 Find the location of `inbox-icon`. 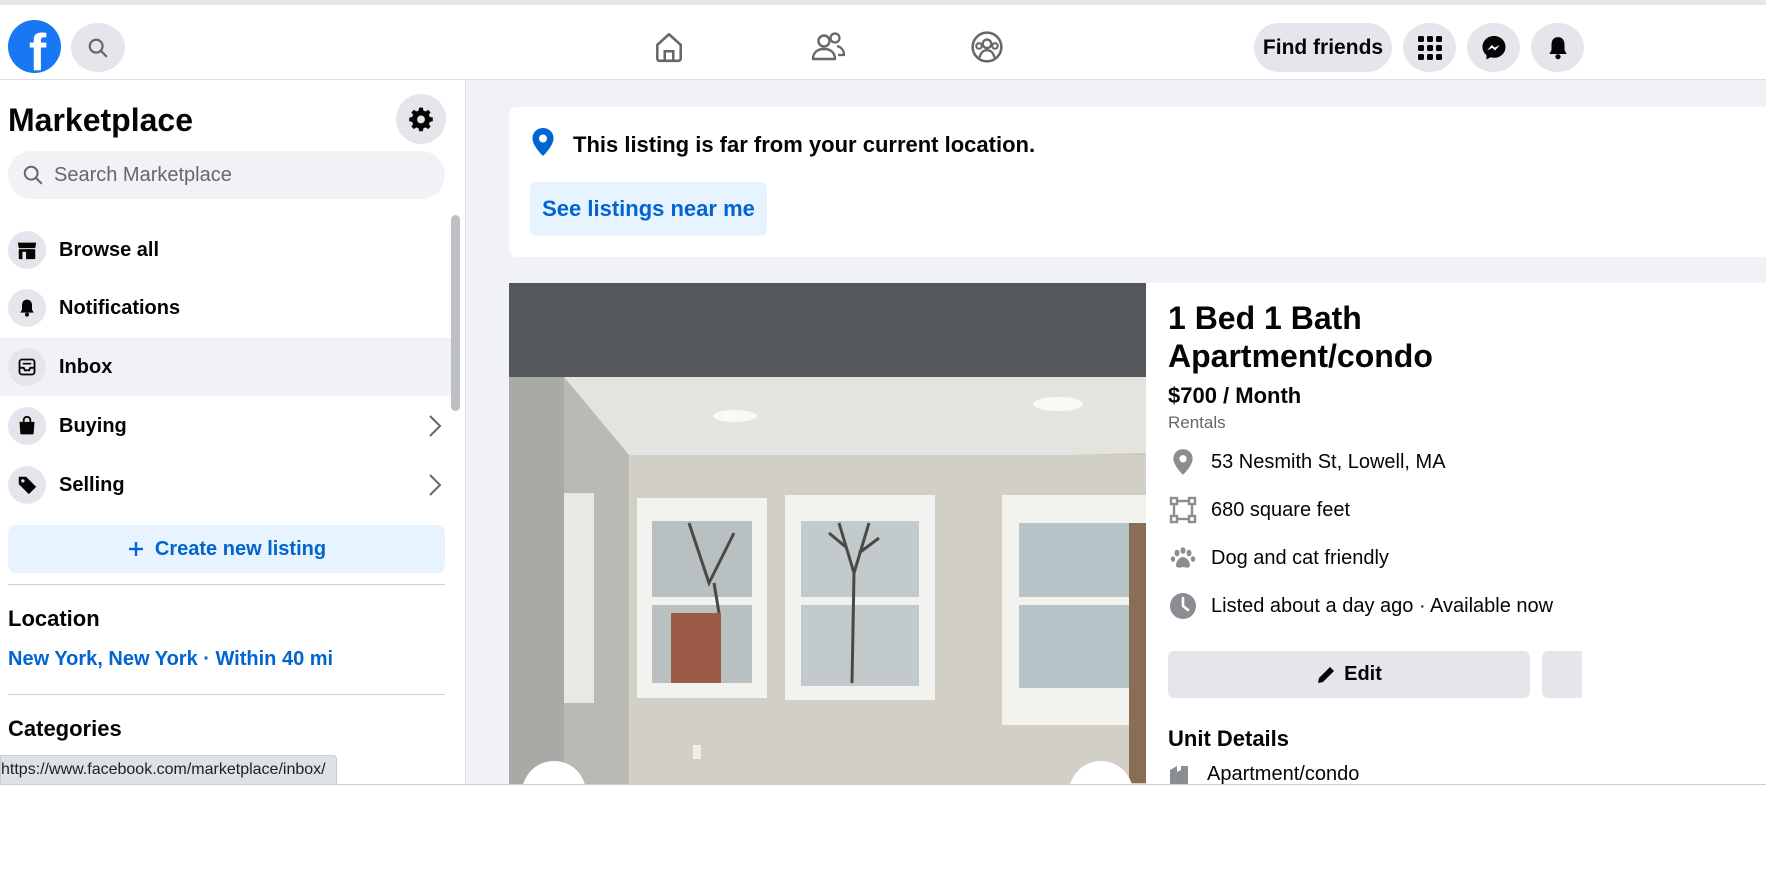

inbox-icon is located at coordinates (27, 367).